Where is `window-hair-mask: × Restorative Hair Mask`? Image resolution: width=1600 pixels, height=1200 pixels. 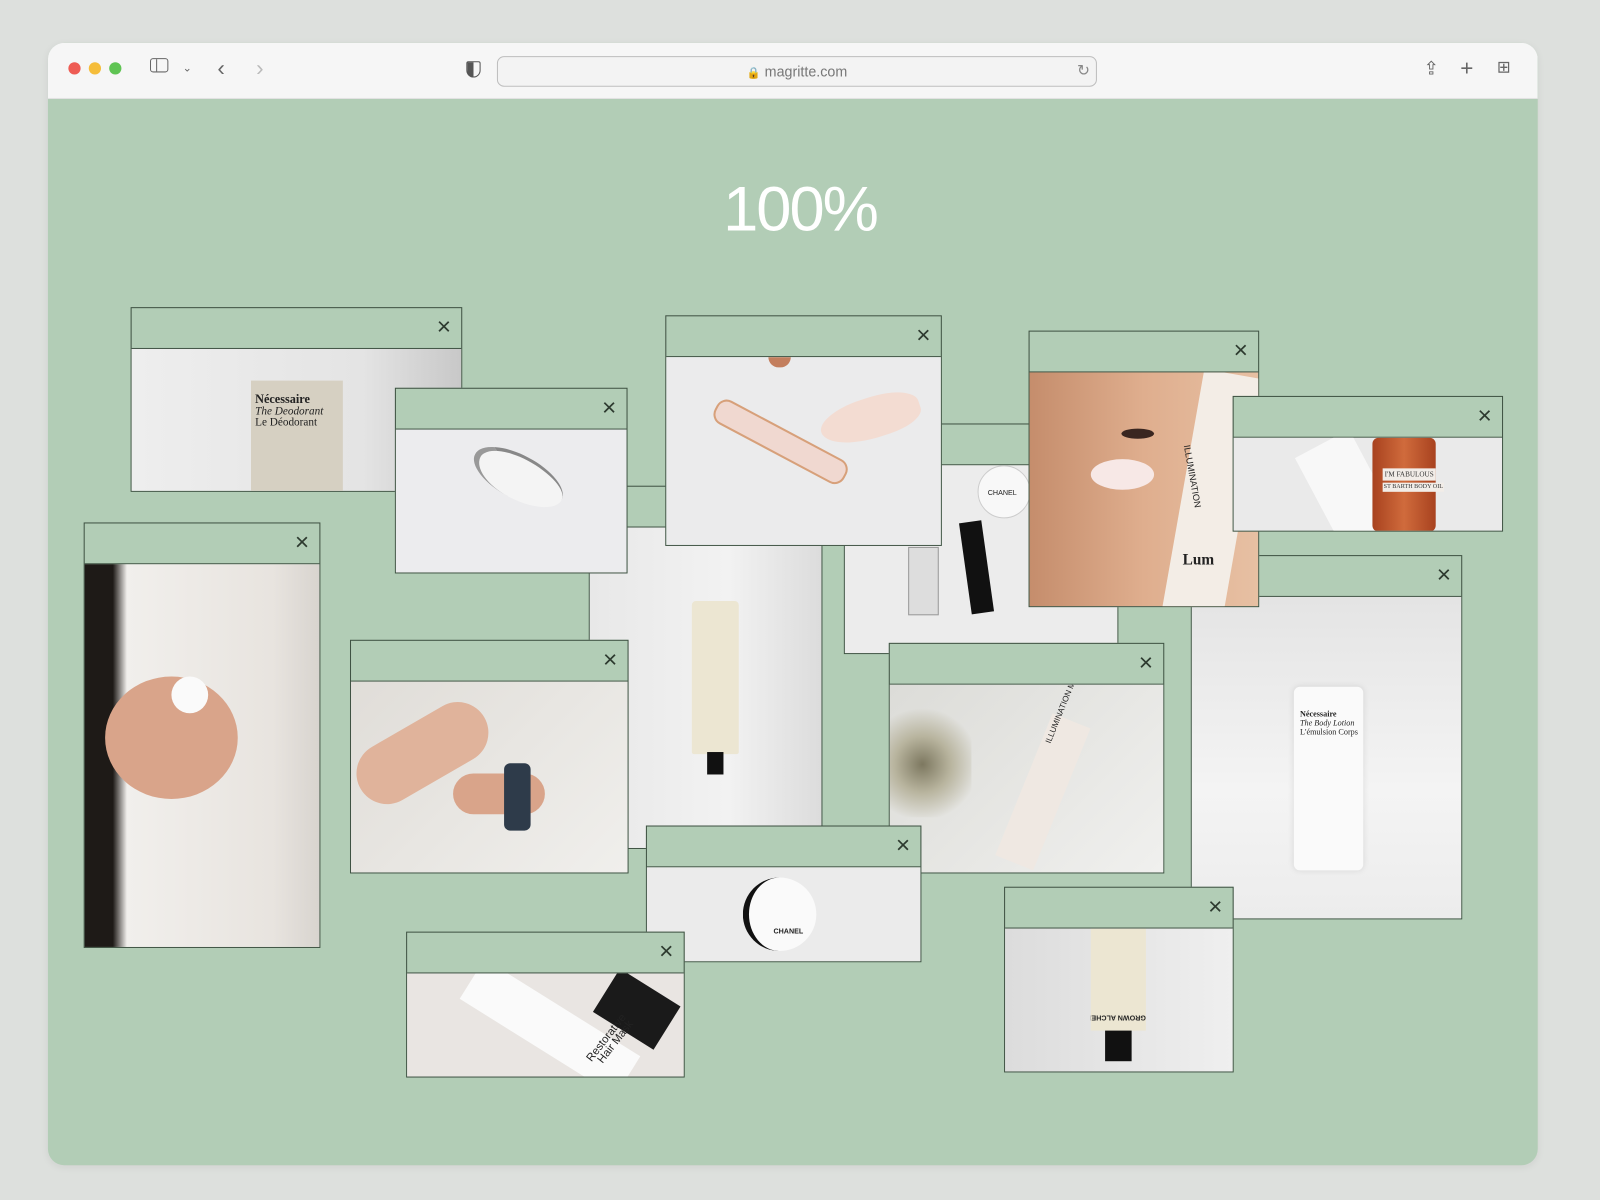
window-hair-mask: × Restorative Hair Mask is located at coordinates (545, 1004).